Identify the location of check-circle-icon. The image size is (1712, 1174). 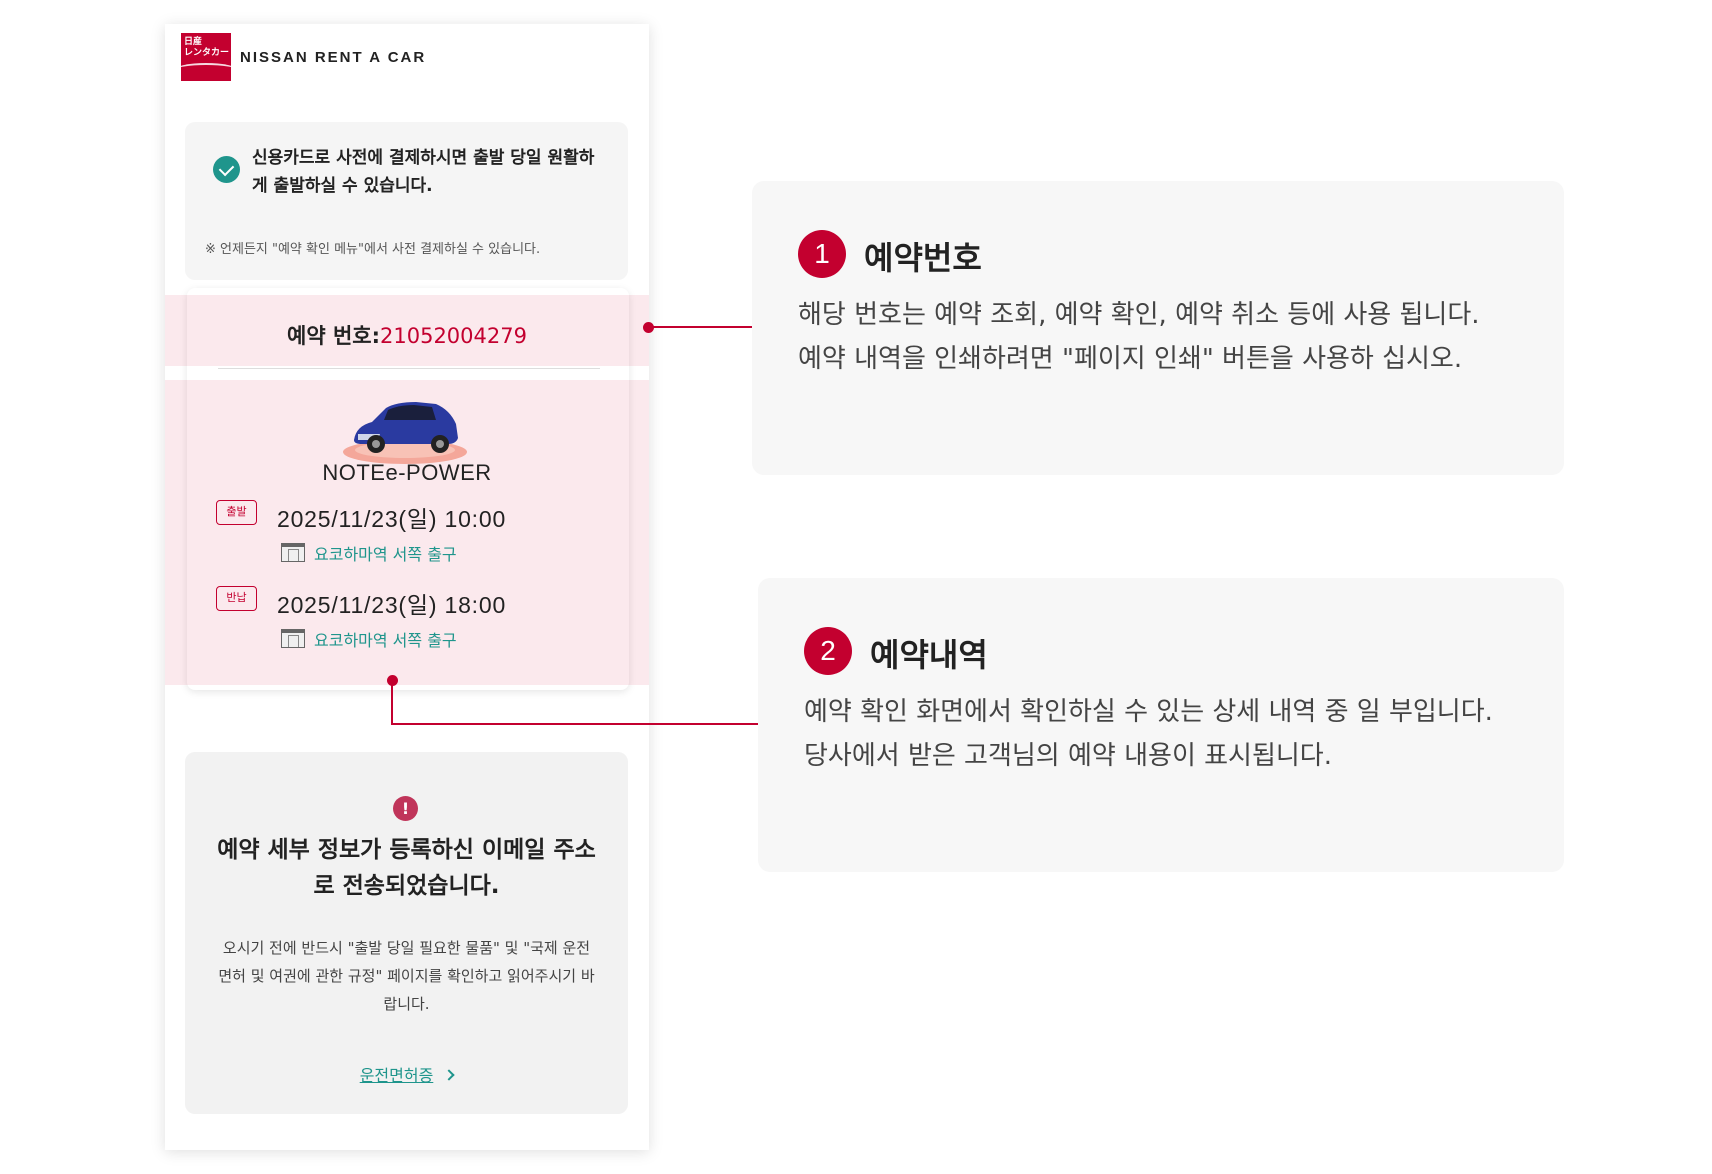
(226, 169).